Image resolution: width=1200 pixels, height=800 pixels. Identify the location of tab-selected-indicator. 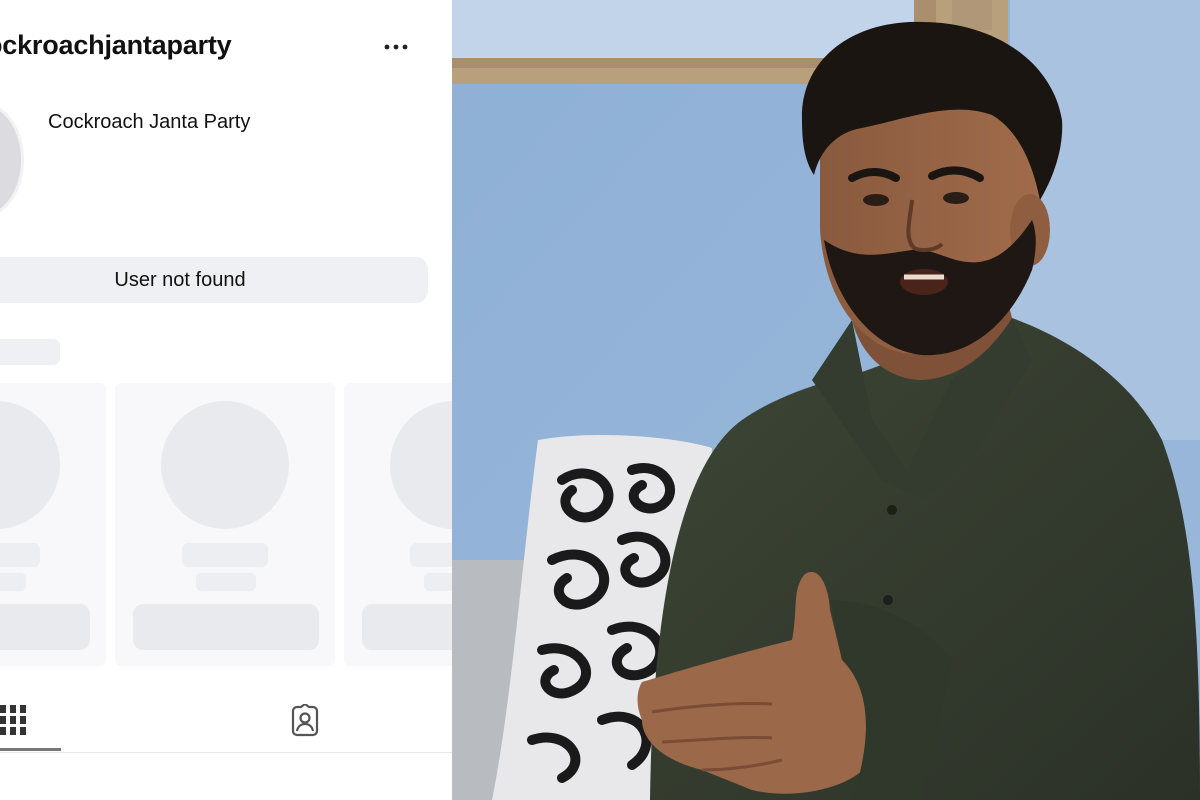
(30, 749).